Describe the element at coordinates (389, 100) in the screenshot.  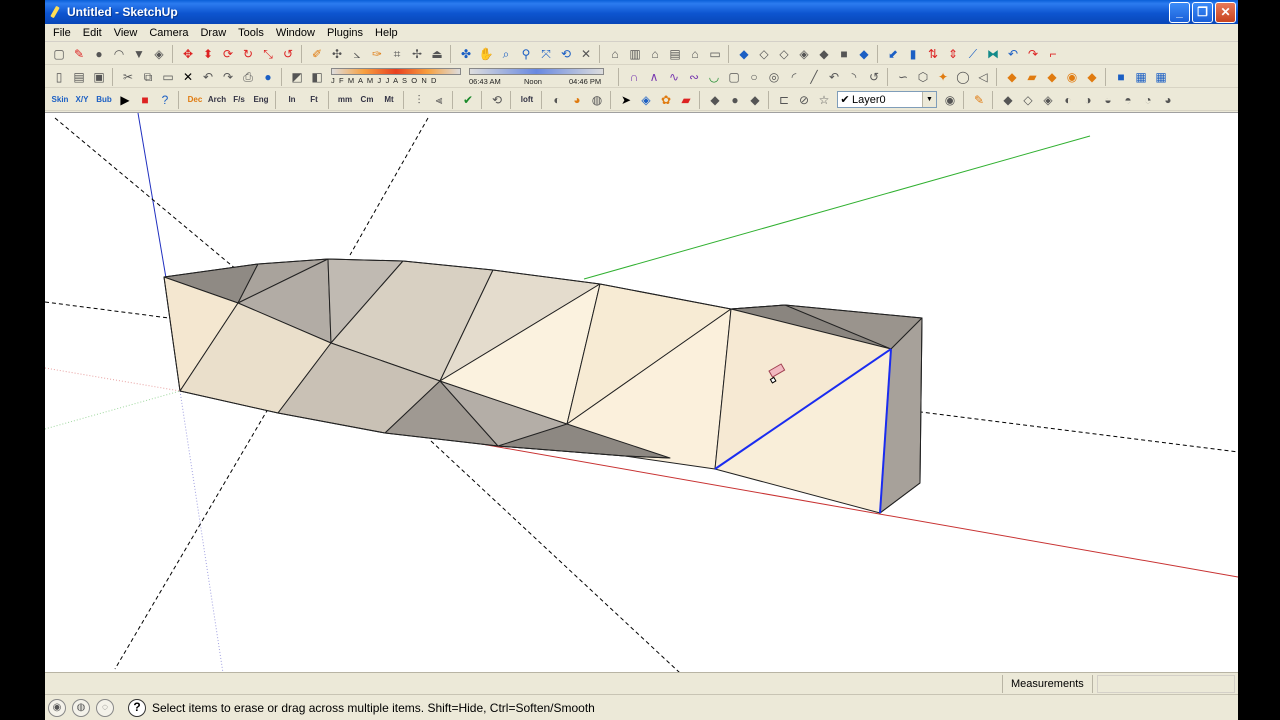
I see `meters-button: Mt` at that location.